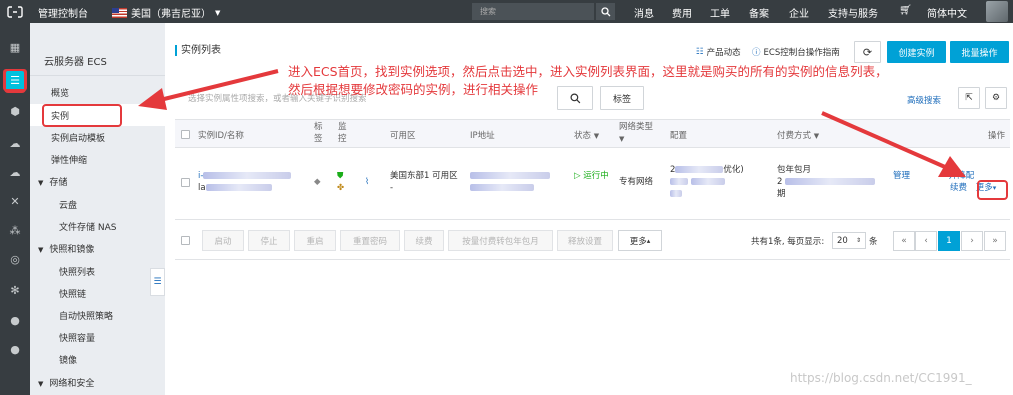 Image resolution: width=1013 pixels, height=395 pixels. Describe the element at coordinates (682, 12) in the screenshot. I see `nav-billing: 费用` at that location.